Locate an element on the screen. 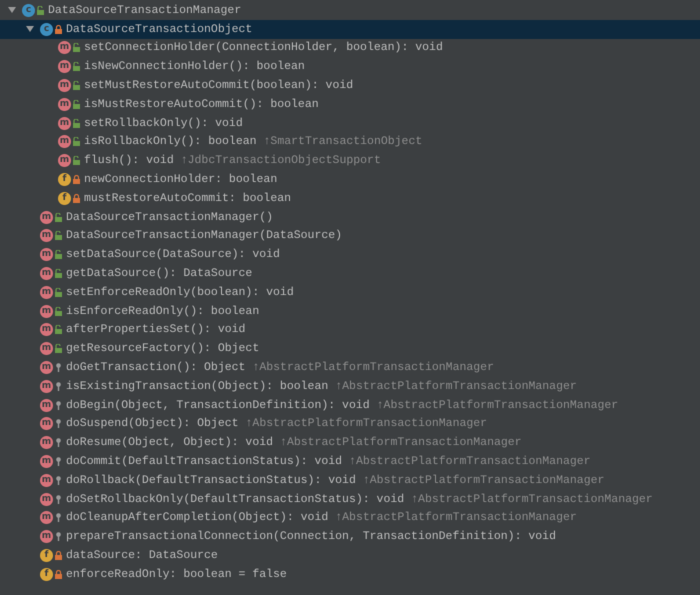  item-label: flush(): void is located at coordinates (129, 161).